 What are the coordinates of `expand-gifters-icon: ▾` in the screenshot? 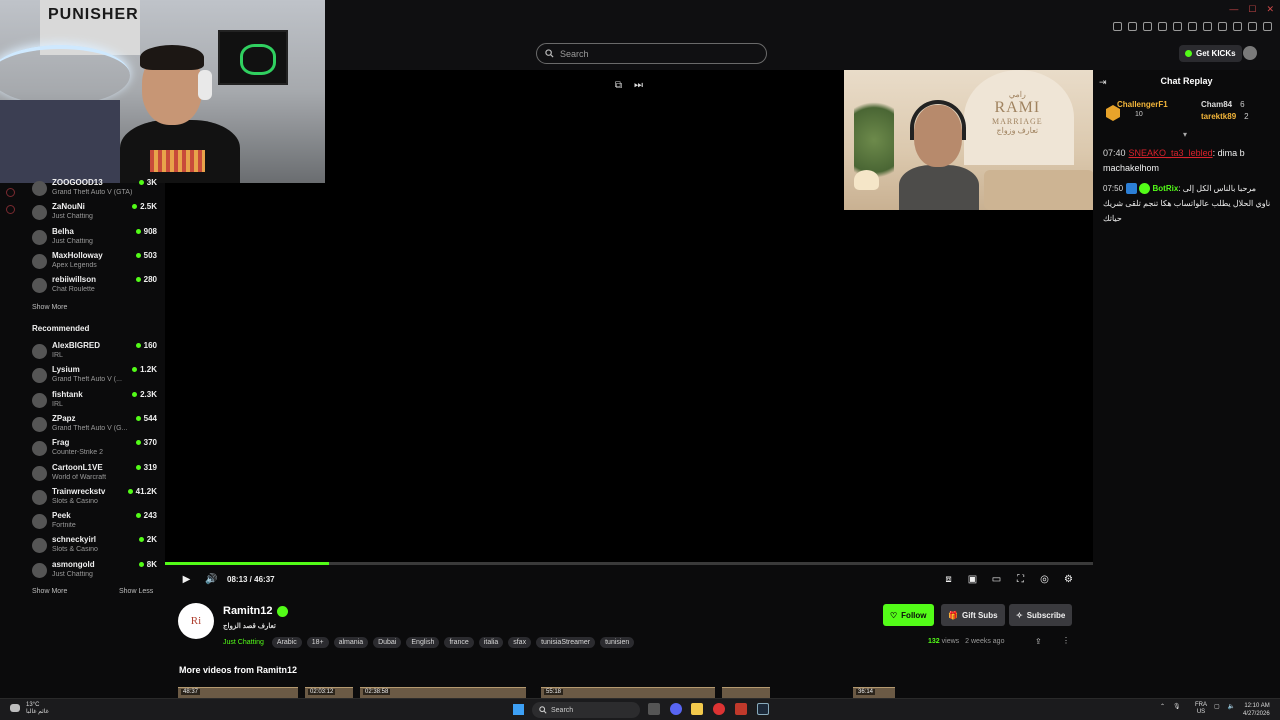 It's located at (1185, 134).